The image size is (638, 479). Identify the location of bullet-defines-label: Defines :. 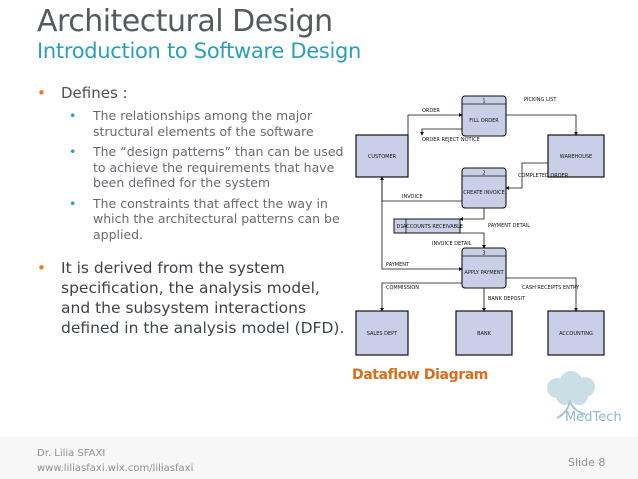
(94, 93).